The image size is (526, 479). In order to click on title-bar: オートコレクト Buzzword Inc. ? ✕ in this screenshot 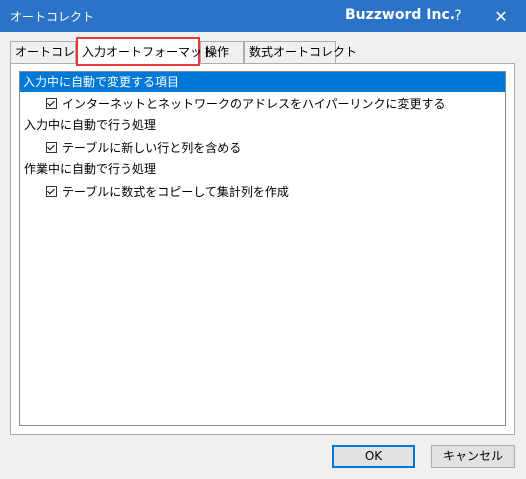, I will do `click(263, 16)`.